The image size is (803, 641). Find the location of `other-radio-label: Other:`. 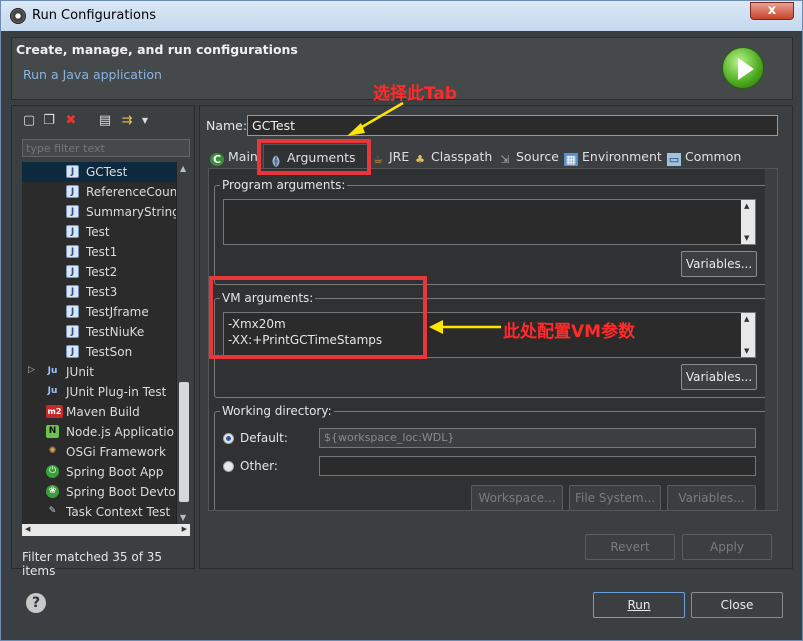

other-radio-label: Other: is located at coordinates (259, 466).